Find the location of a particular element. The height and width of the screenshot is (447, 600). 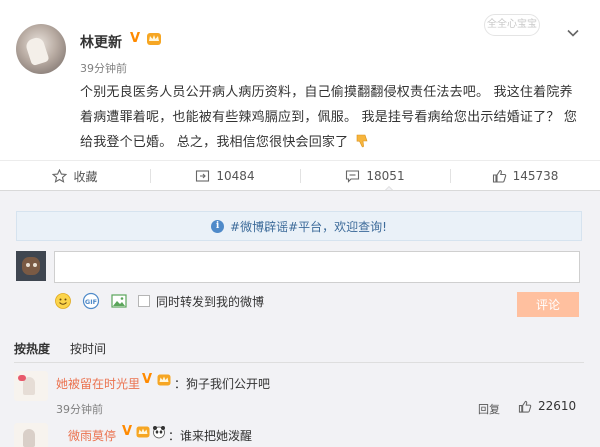

sort-by-hot-tab: 按热度 is located at coordinates (32, 348).